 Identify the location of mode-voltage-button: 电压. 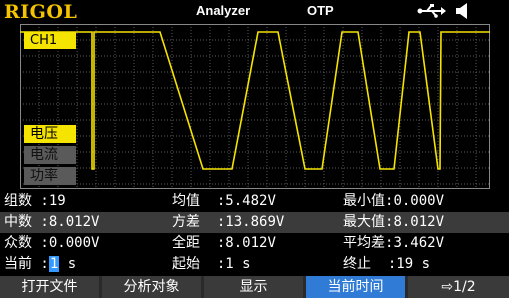
(50, 134).